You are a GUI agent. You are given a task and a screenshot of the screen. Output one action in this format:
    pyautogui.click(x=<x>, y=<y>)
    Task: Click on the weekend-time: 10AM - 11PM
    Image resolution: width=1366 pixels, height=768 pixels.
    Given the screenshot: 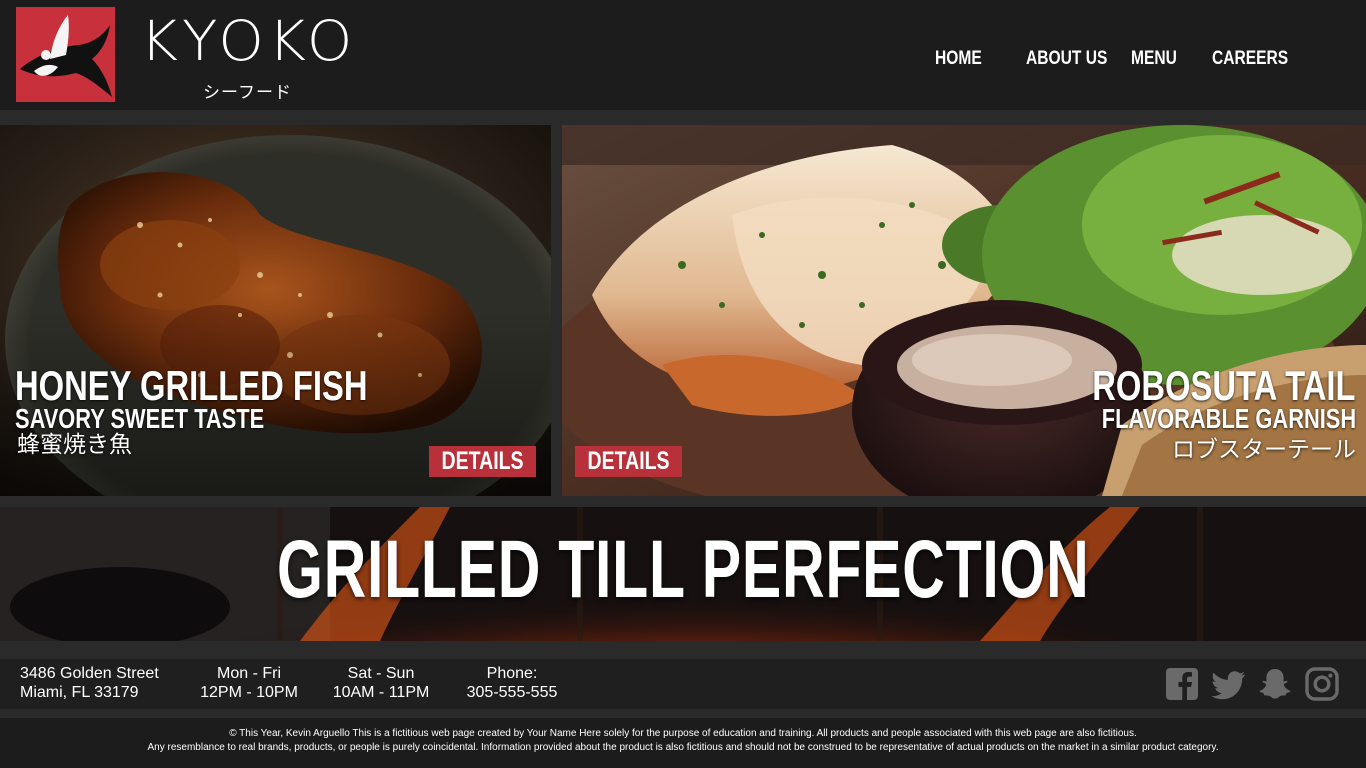 What is the action you would take?
    pyautogui.click(x=381, y=692)
    